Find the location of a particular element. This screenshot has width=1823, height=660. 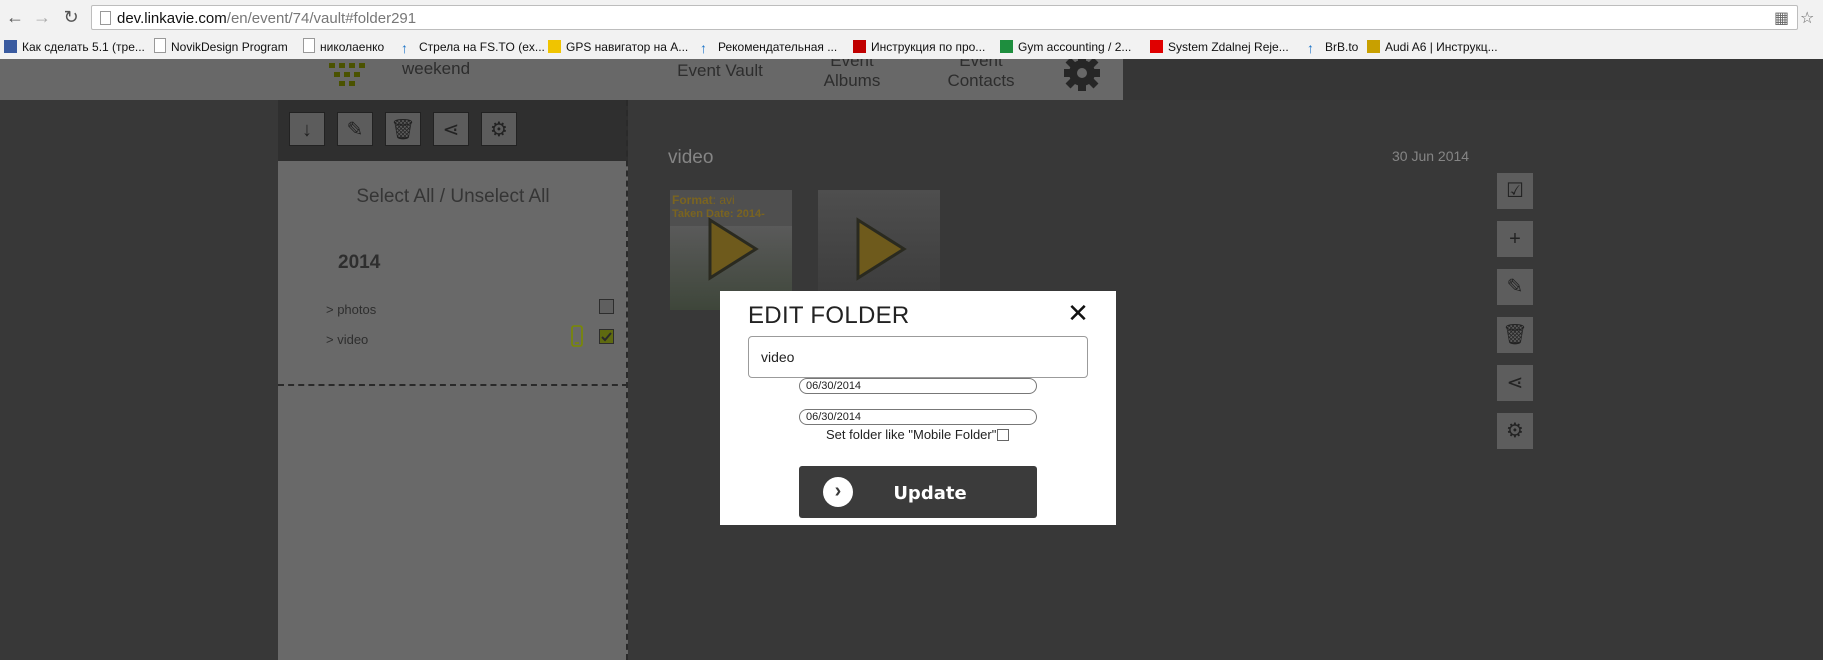

nav-event-vault: Event Vault is located at coordinates (720, 70).